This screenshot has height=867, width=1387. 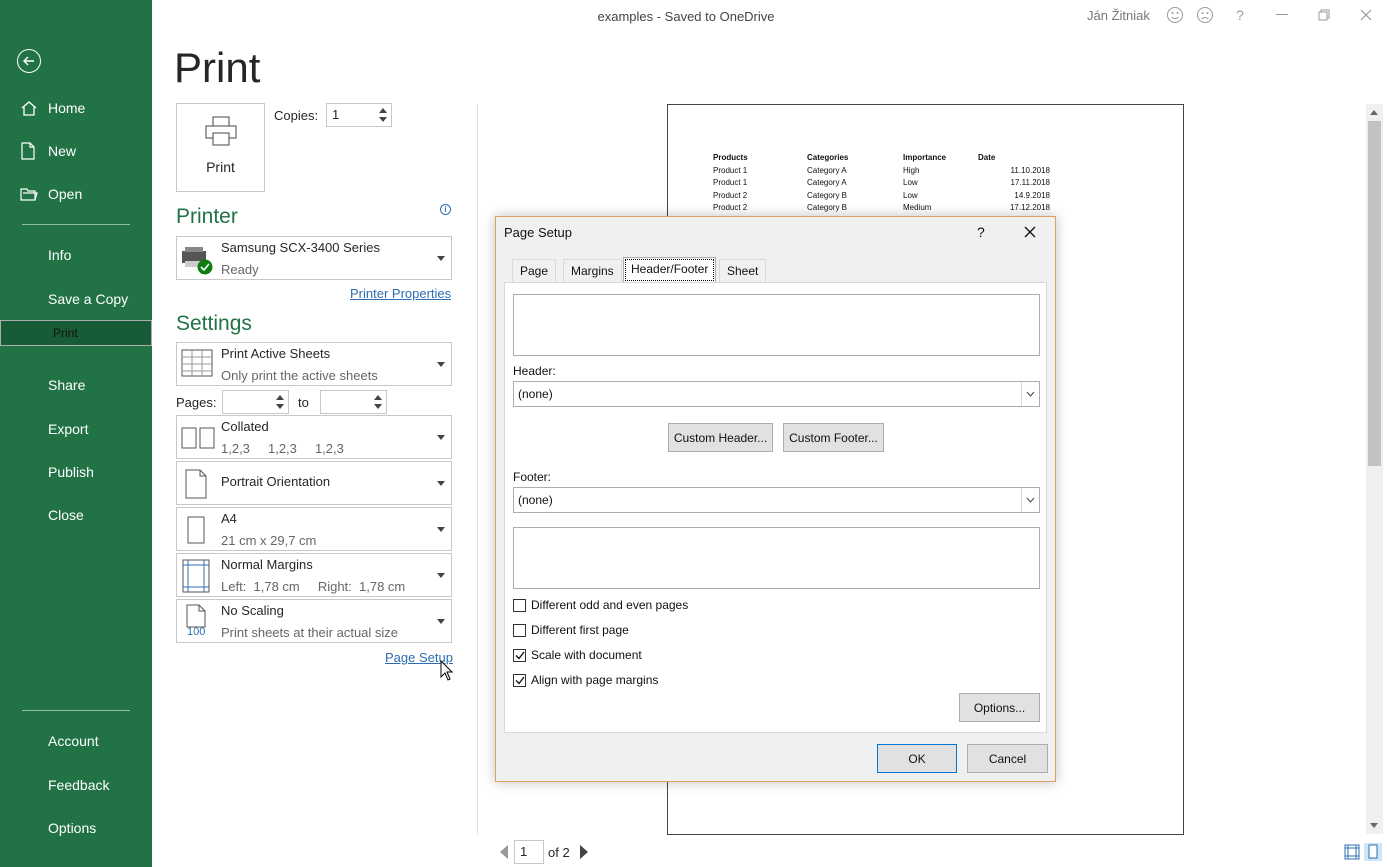 I want to click on nav-print: Print, so click(x=76, y=333).